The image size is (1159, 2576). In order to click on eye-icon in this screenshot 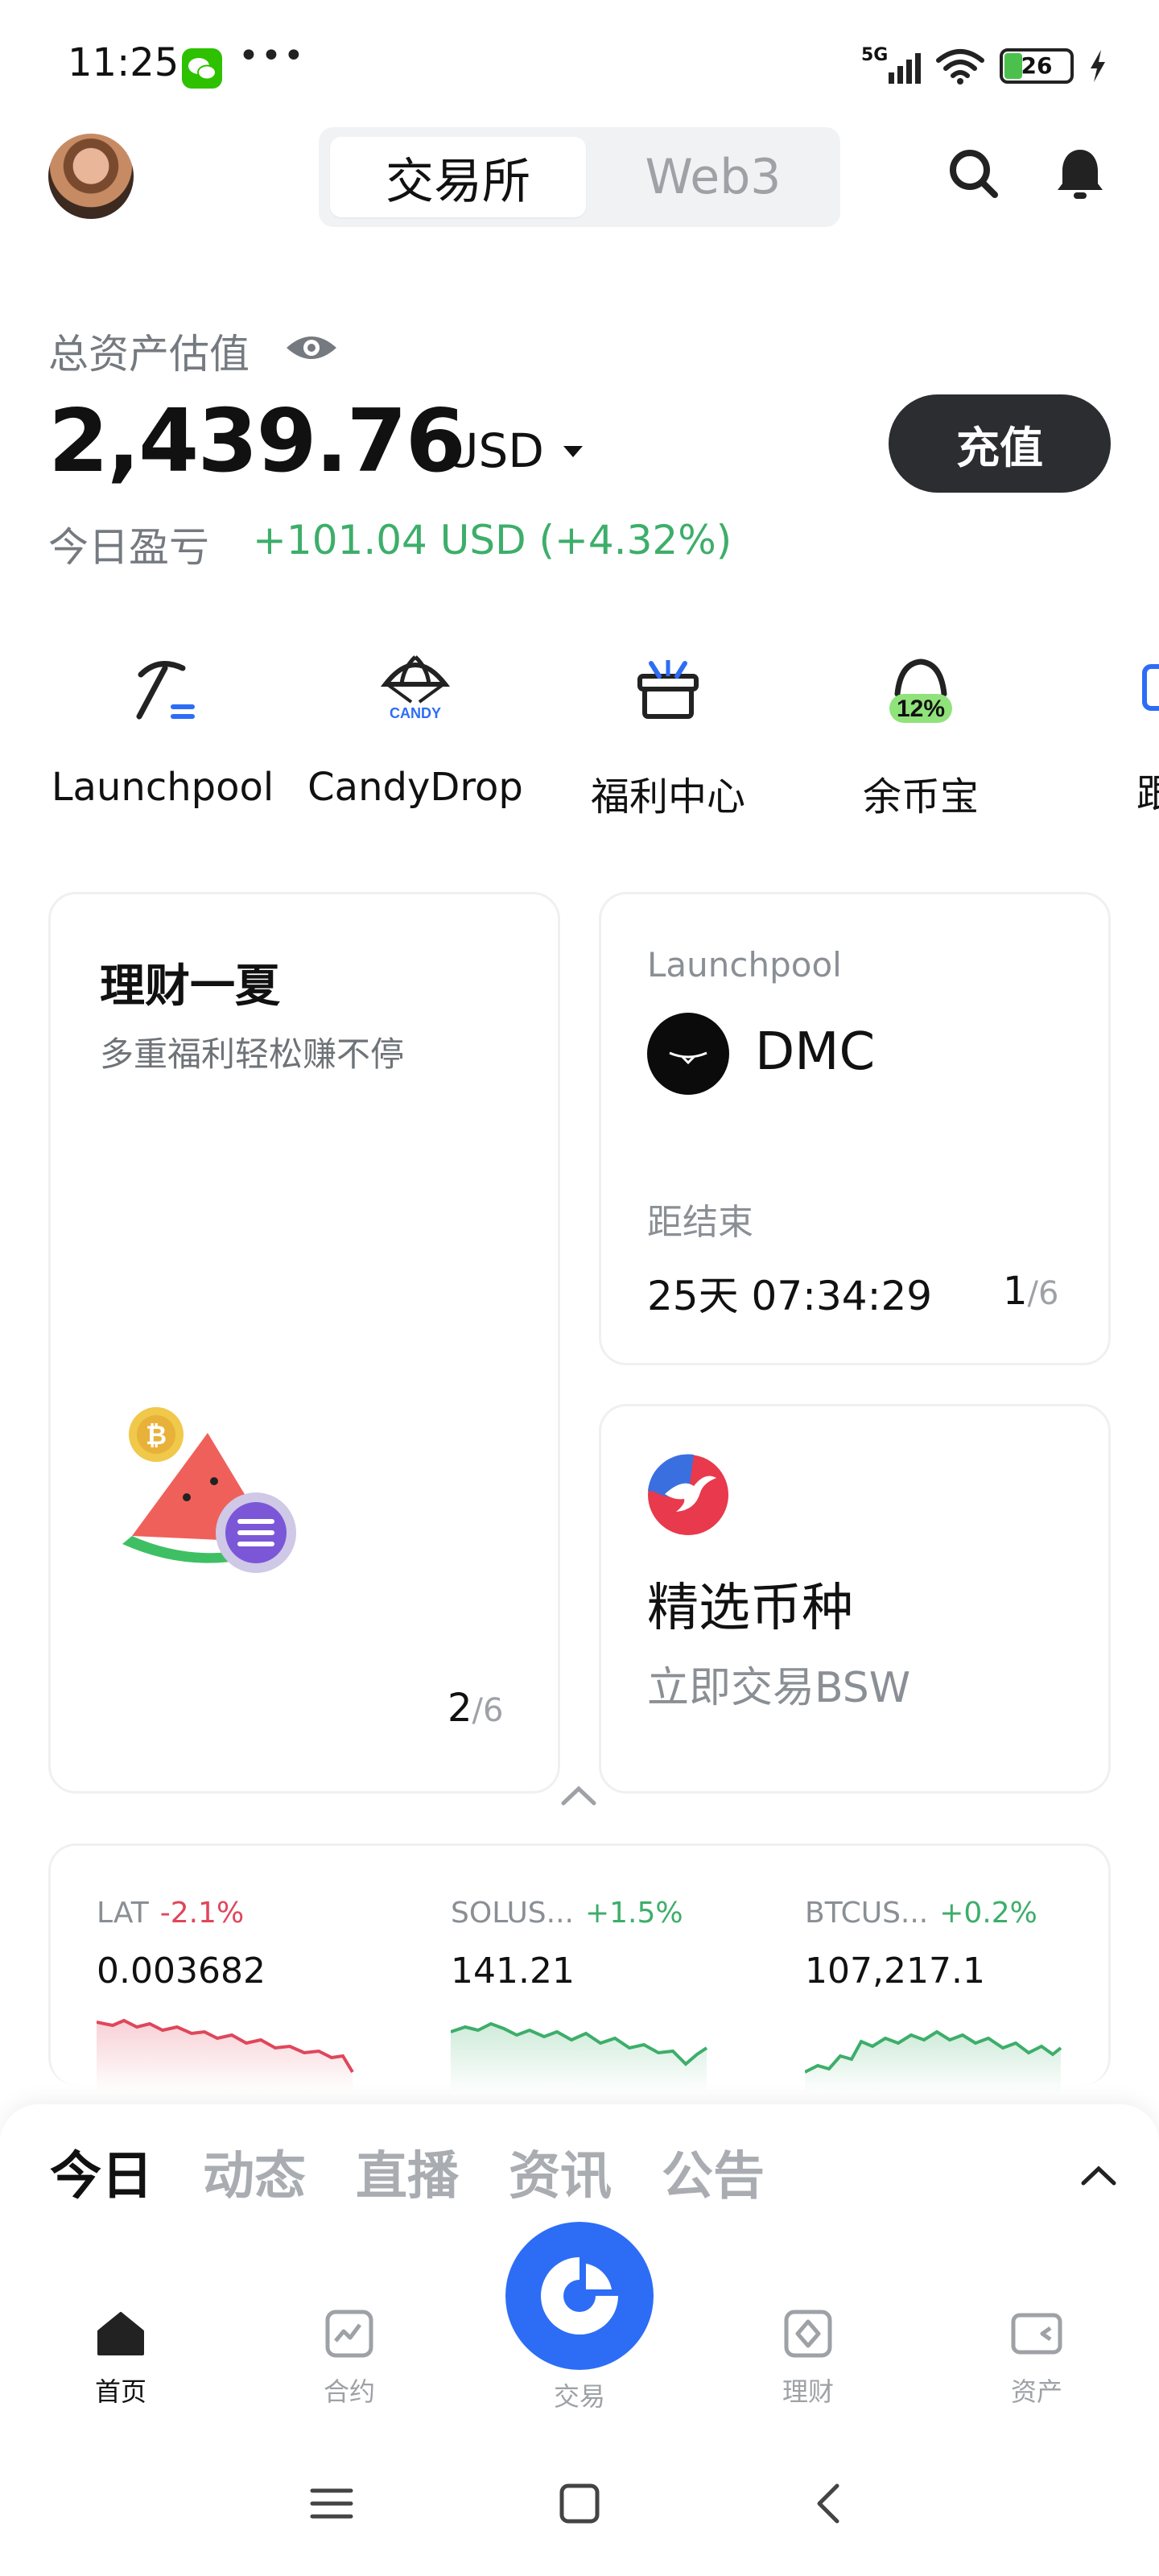, I will do `click(311, 347)`.